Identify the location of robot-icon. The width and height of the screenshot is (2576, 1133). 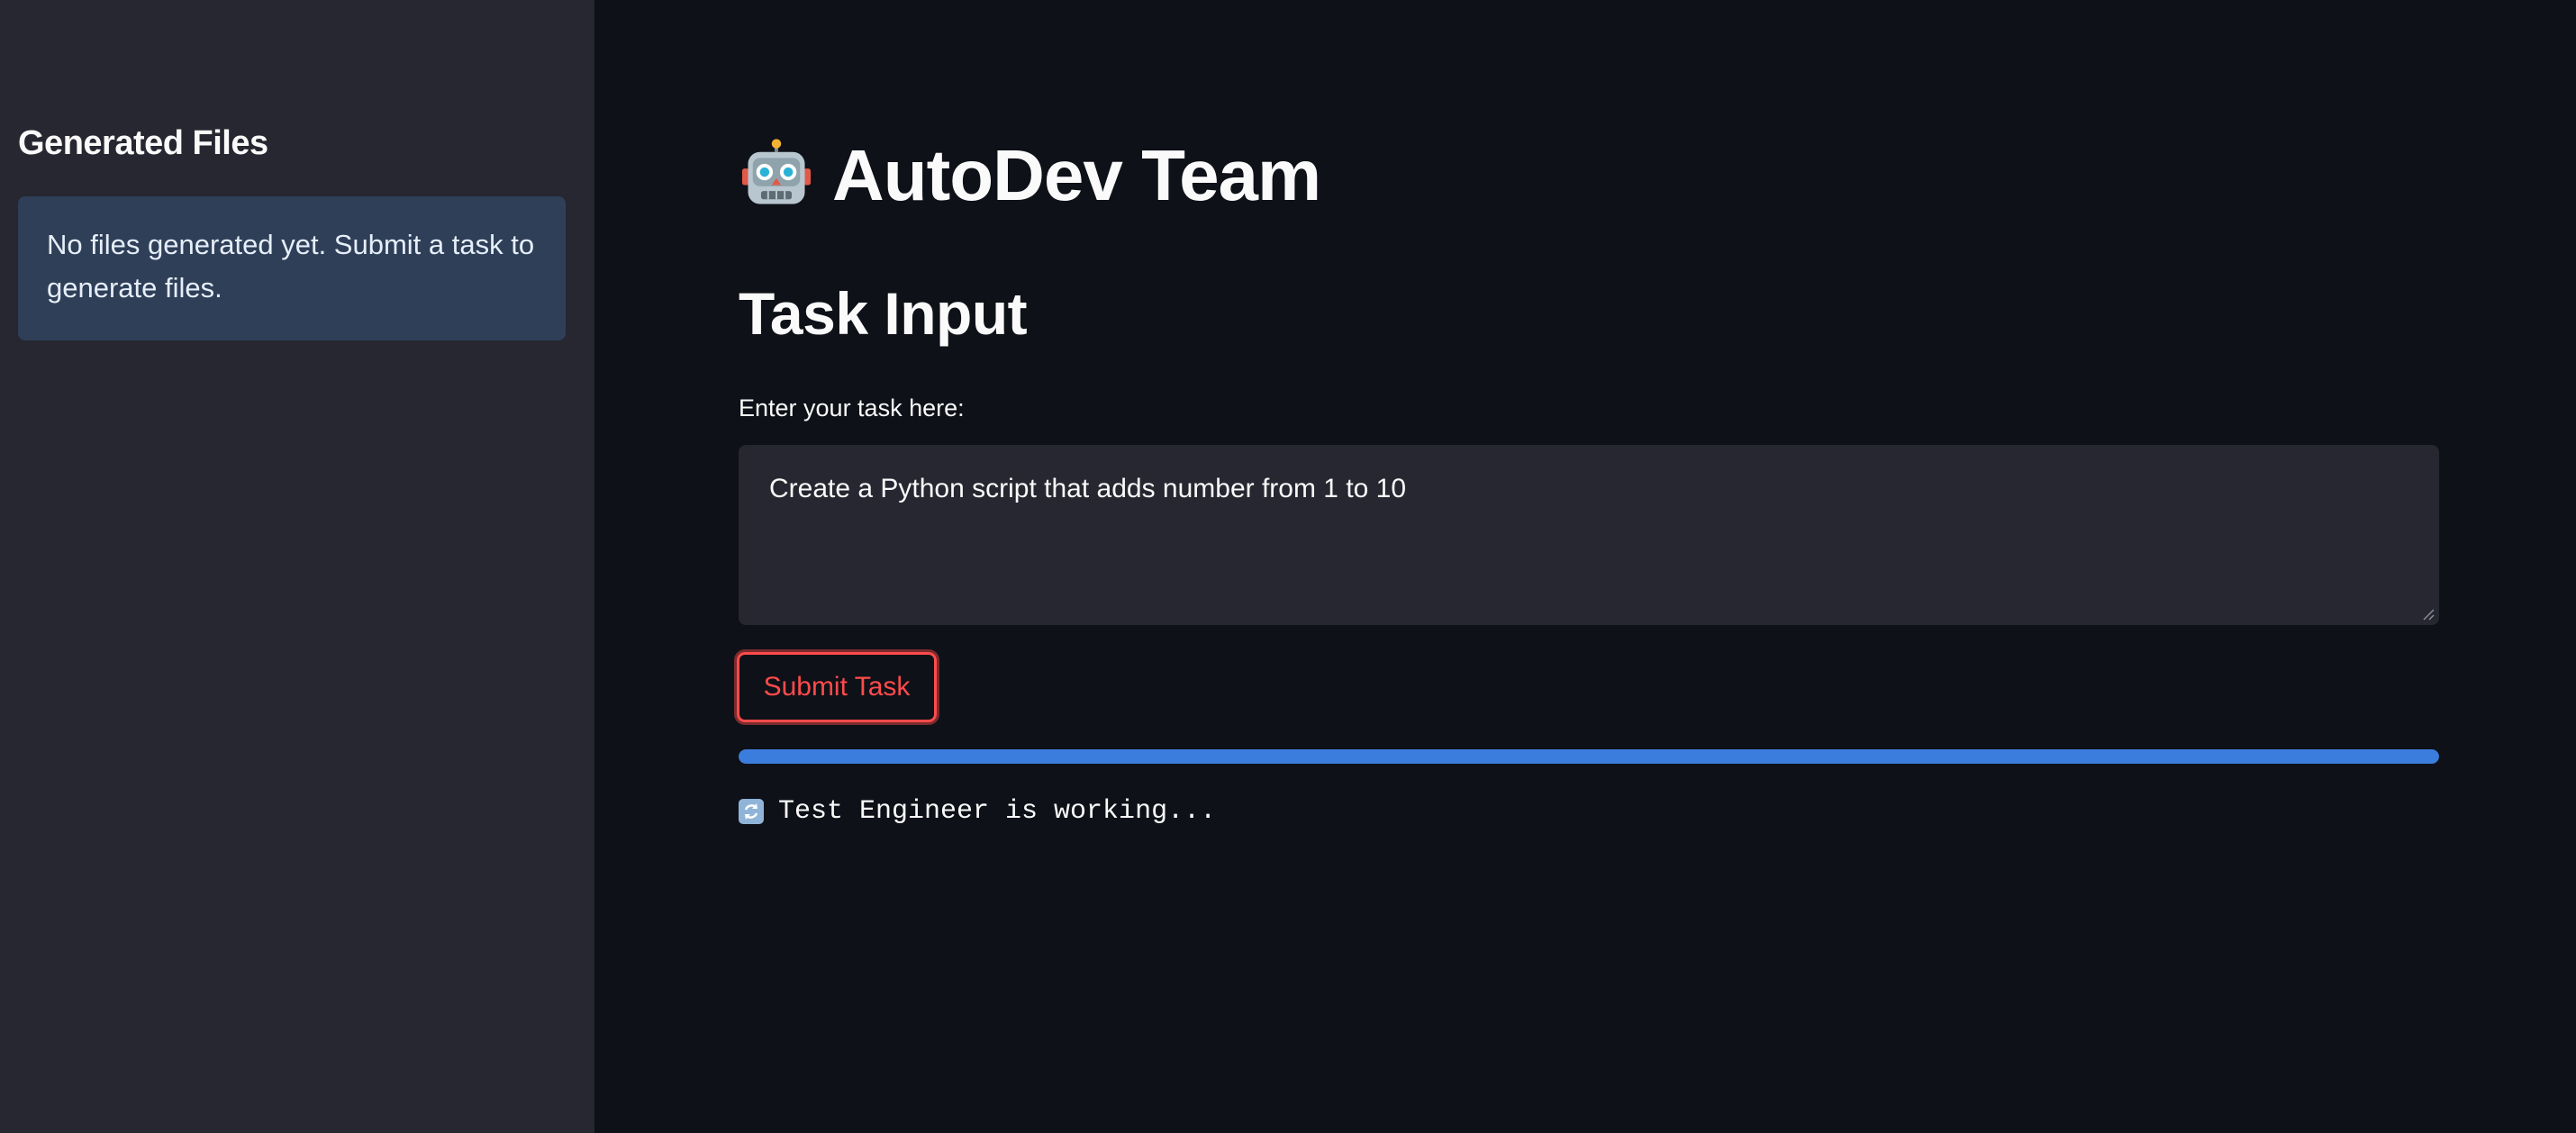
(777, 171).